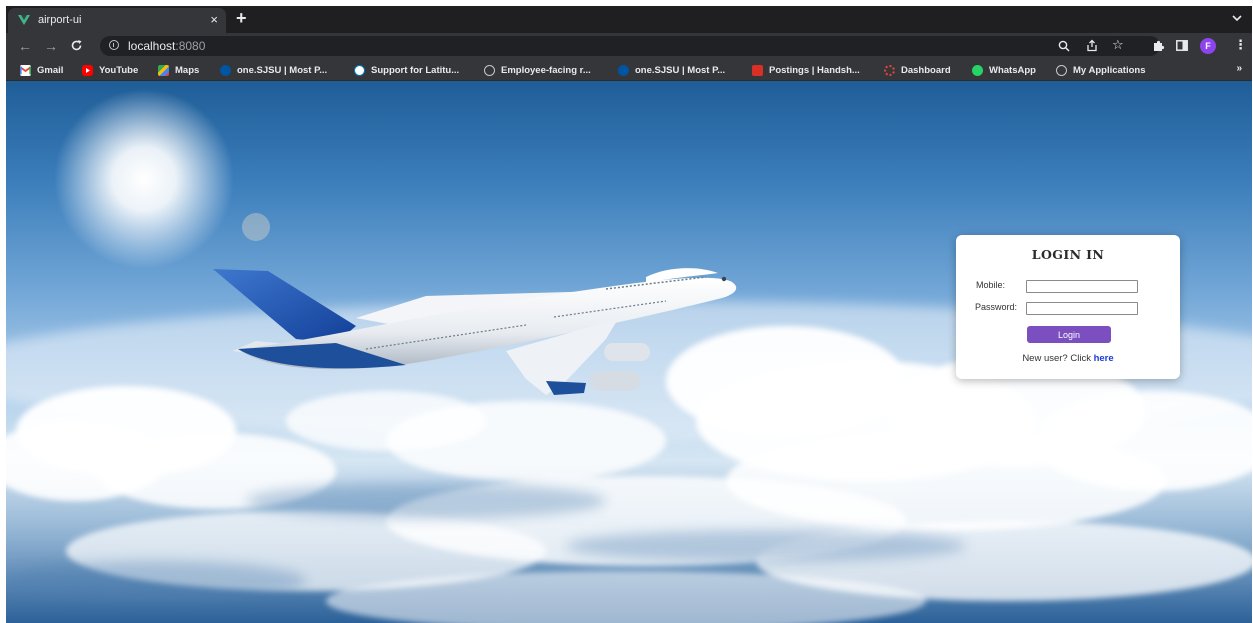 The height and width of the screenshot is (623, 1253). Describe the element at coordinates (60, 20) in the screenshot. I see `tab-title: airport-ui` at that location.